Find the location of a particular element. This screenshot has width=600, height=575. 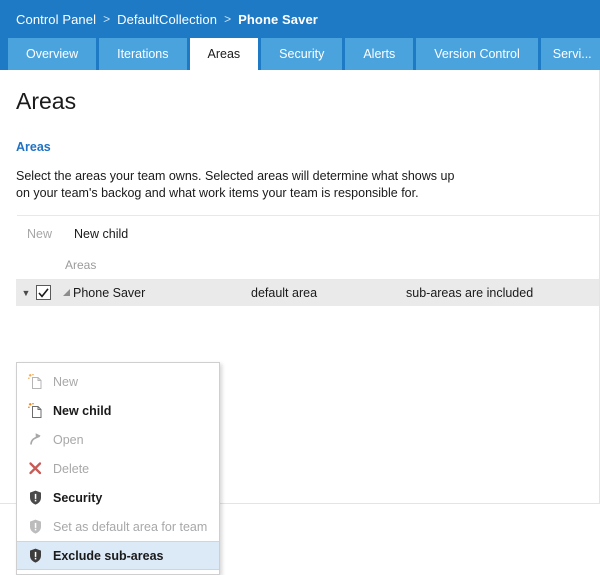

tab-overview: Overview is located at coordinates (52, 54).